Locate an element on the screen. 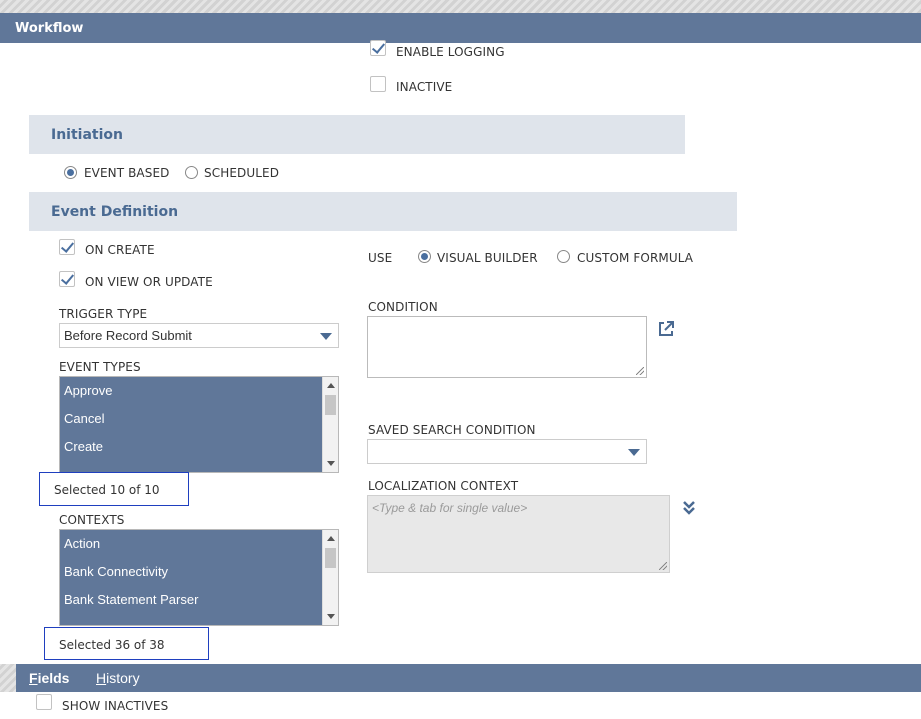  condition-textarea is located at coordinates (507, 347).